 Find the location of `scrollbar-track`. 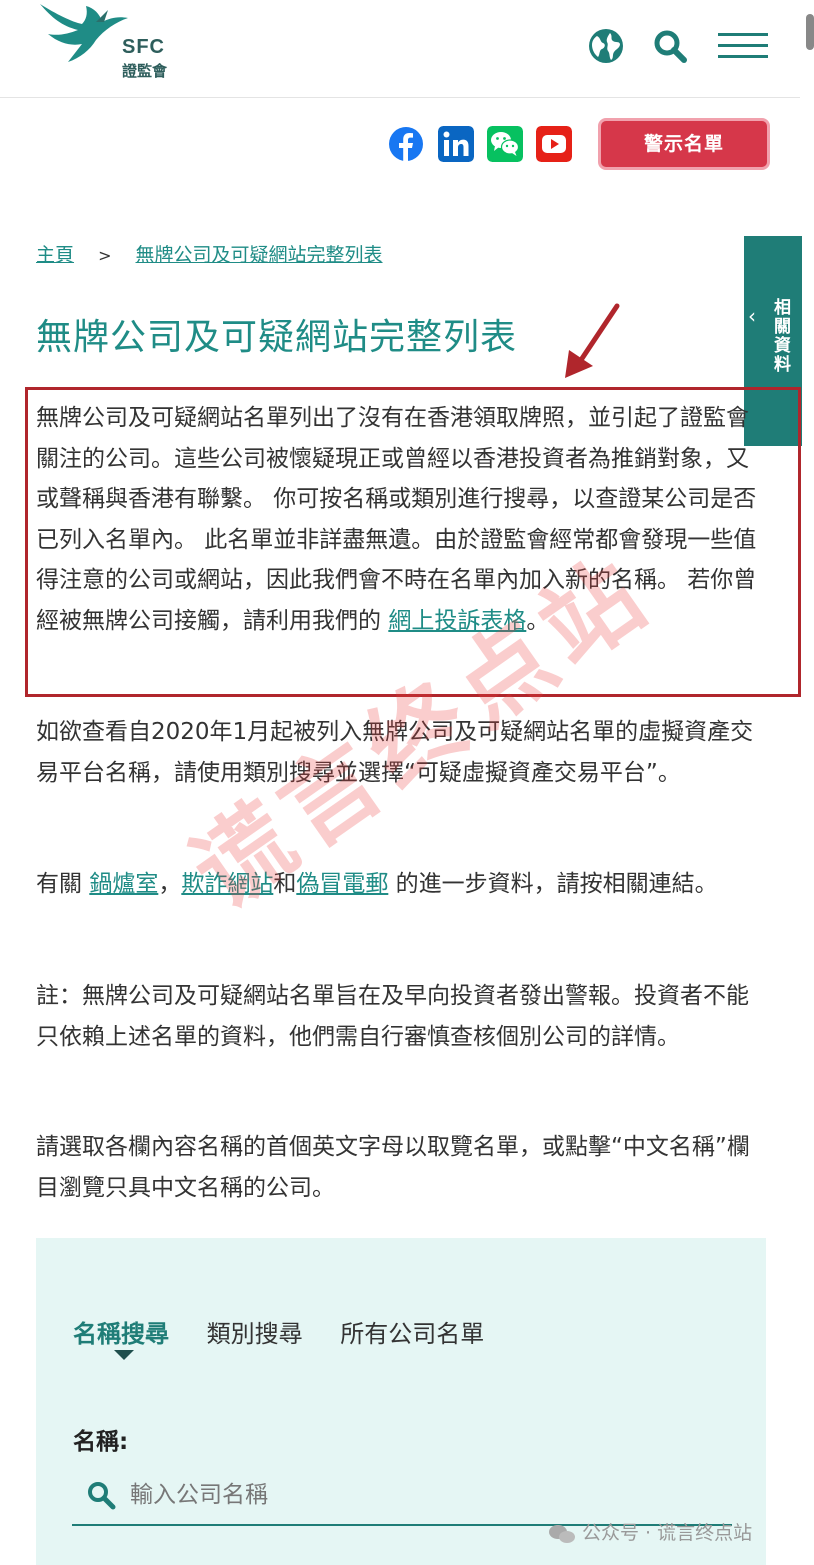

scrollbar-track is located at coordinates (807, 782).